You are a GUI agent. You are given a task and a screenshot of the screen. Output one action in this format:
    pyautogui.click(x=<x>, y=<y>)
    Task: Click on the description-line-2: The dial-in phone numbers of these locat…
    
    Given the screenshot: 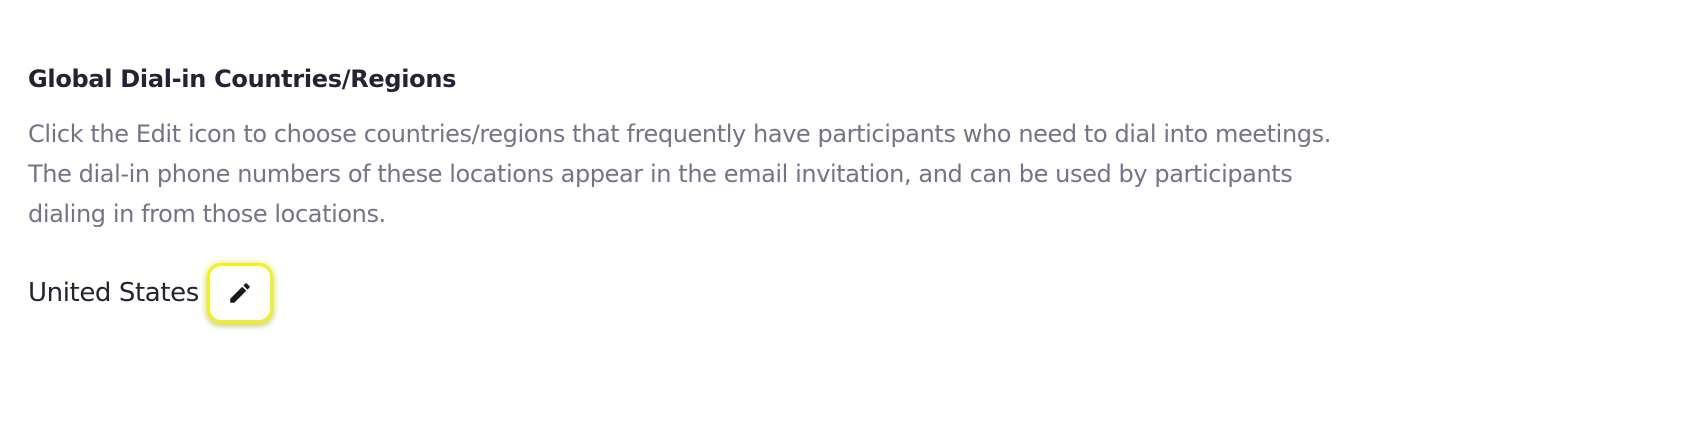 What is the action you would take?
    pyautogui.click(x=660, y=174)
    